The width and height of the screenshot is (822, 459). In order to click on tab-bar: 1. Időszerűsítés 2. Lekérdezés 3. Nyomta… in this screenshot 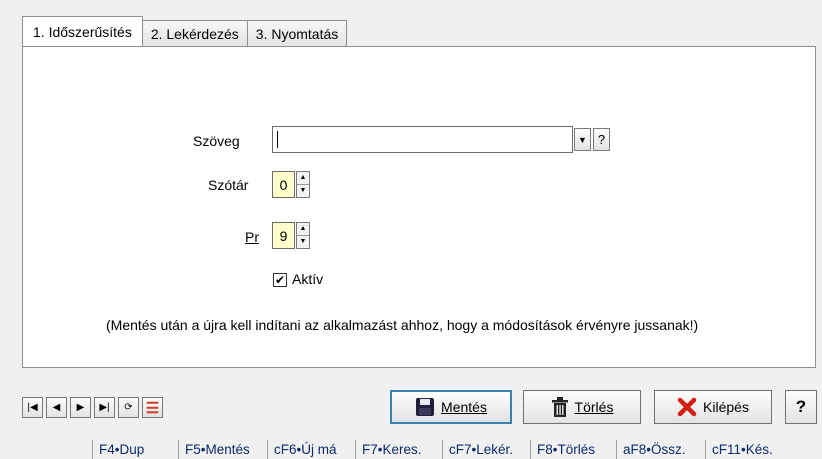, I will do `click(185, 31)`.